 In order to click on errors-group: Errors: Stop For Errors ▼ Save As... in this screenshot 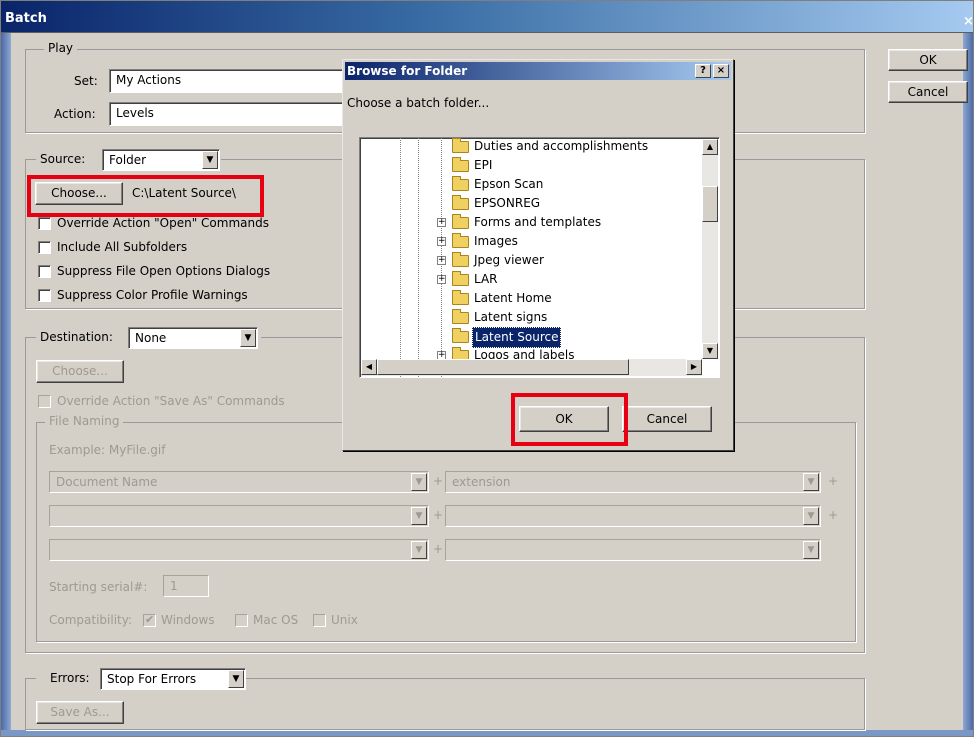, I will do `click(445, 699)`.